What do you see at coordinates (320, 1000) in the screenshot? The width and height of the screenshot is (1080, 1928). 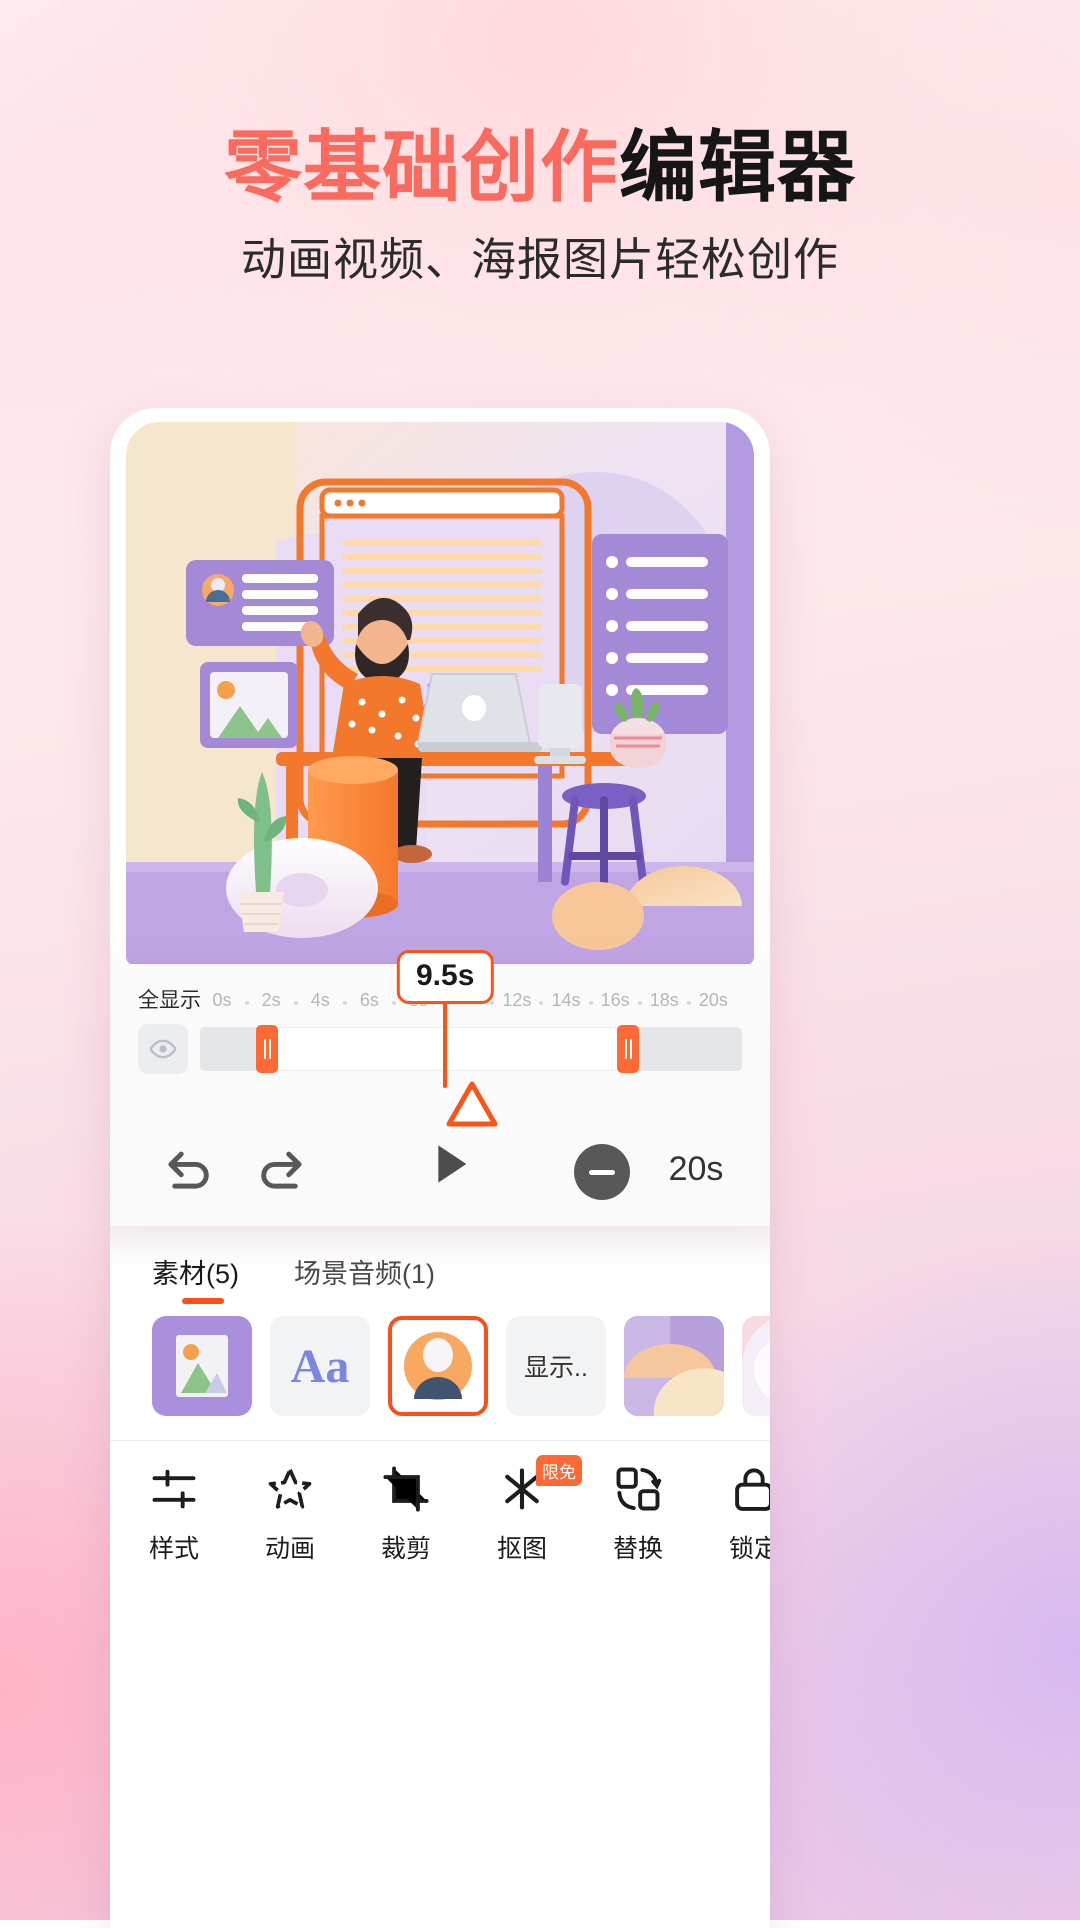 I see `ruler-tick: 4s` at bounding box center [320, 1000].